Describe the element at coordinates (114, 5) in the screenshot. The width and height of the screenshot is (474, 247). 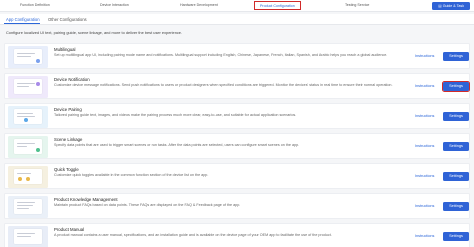
I see `step-device-interaction: Device Interaction` at that location.